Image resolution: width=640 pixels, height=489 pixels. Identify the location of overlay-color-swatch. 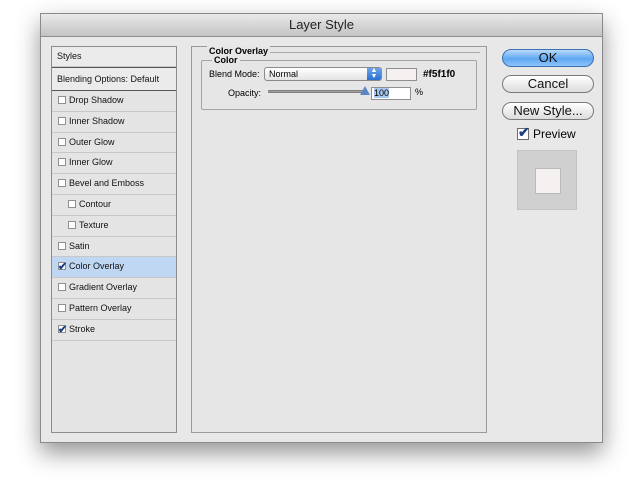
(401, 74).